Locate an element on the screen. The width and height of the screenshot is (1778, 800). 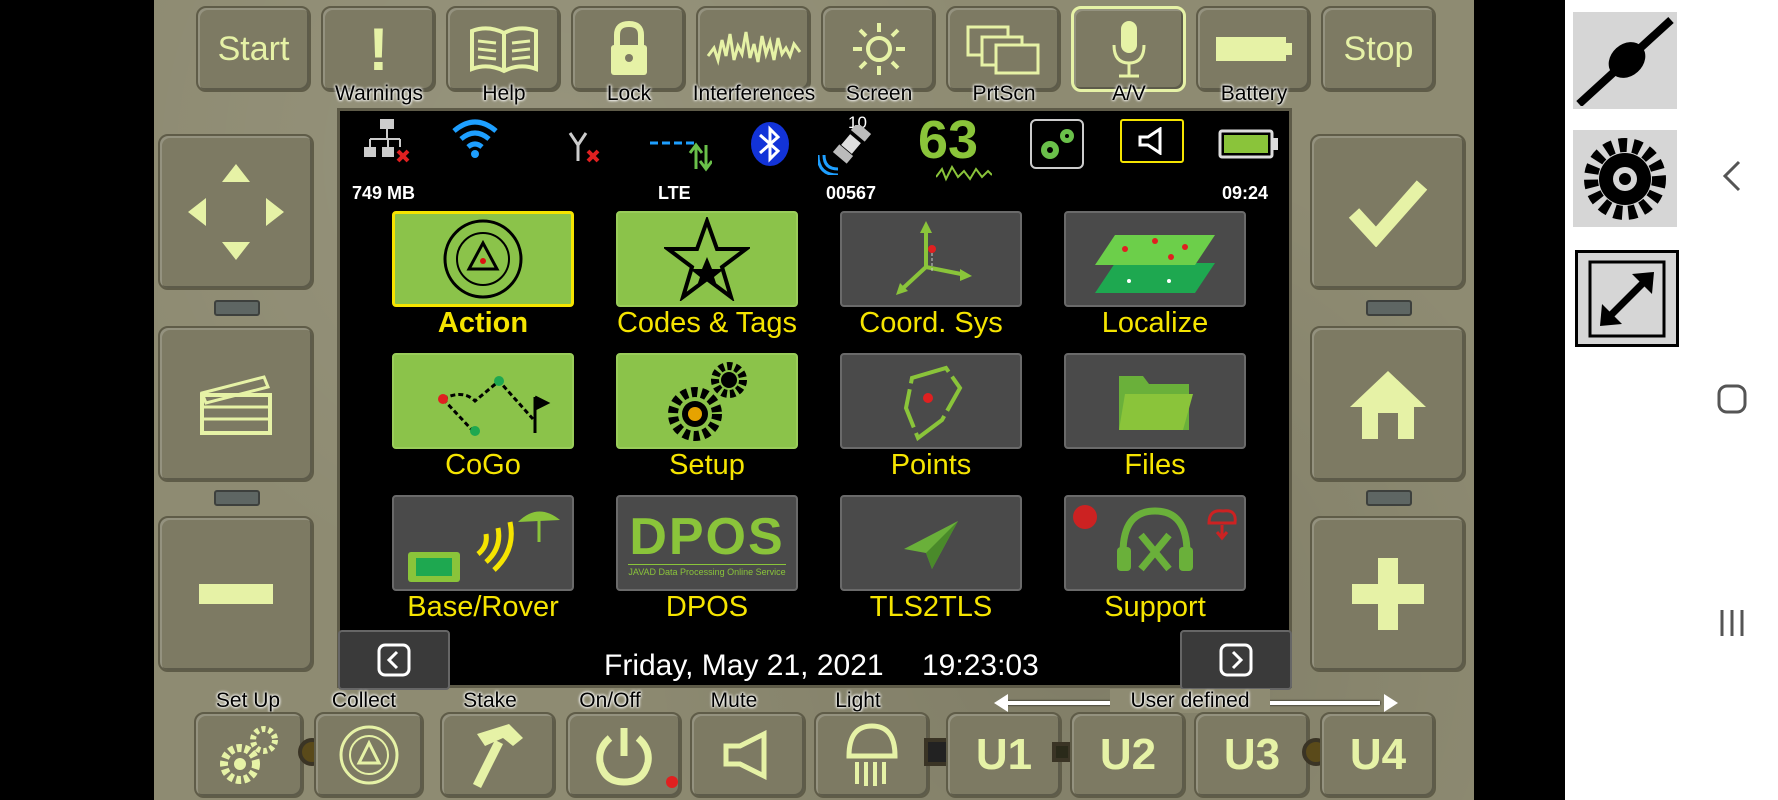
files-label: Files is located at coordinates (1155, 465).